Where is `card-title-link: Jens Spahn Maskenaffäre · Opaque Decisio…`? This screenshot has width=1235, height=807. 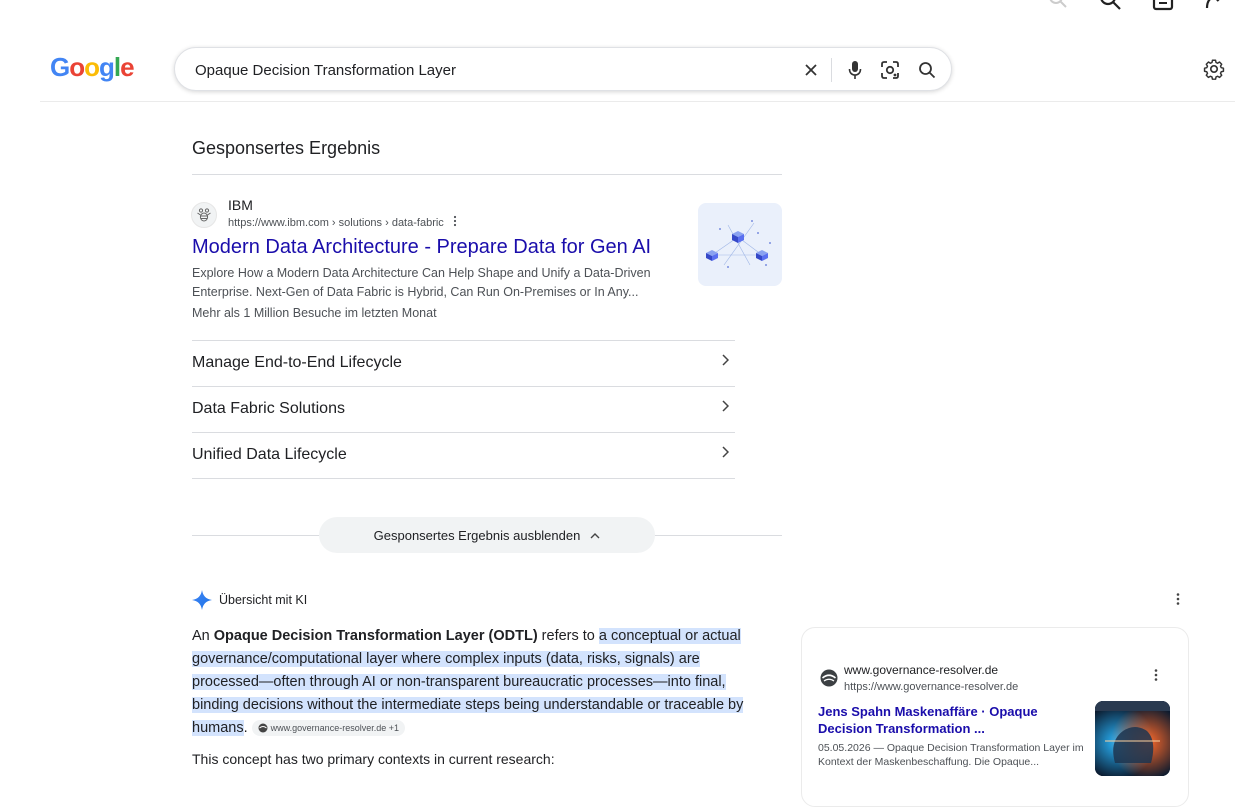
card-title-link: Jens Spahn Maskenaffäre · Opaque Decisio… is located at coordinates (953, 720).